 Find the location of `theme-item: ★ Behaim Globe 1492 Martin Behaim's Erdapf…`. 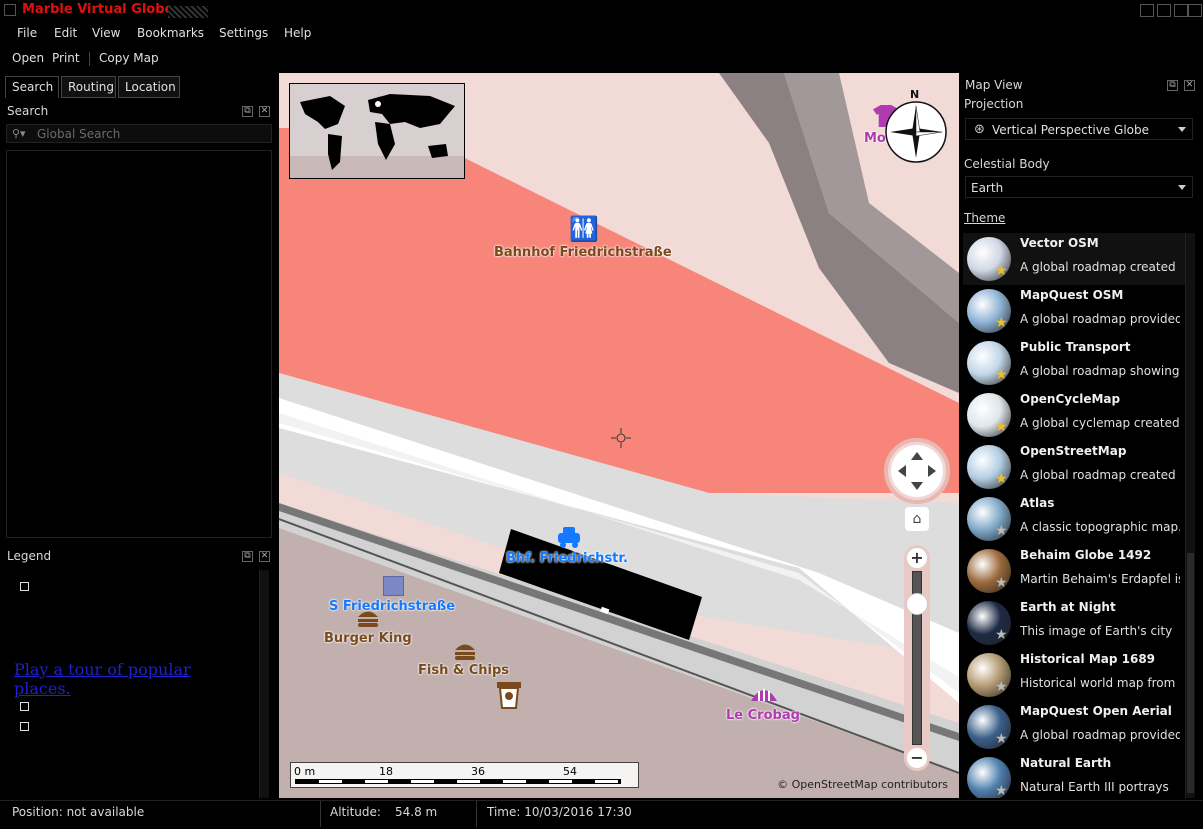

theme-item: ★ Behaim Globe 1492 Martin Behaim's Erdapf… is located at coordinates (1074, 571).